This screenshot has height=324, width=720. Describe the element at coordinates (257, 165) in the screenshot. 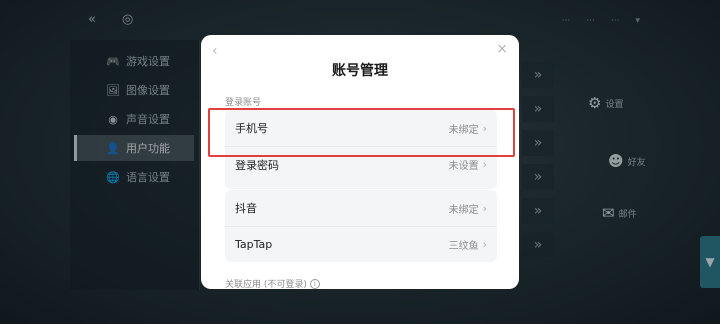

I see `row-label: 登录密码` at that location.